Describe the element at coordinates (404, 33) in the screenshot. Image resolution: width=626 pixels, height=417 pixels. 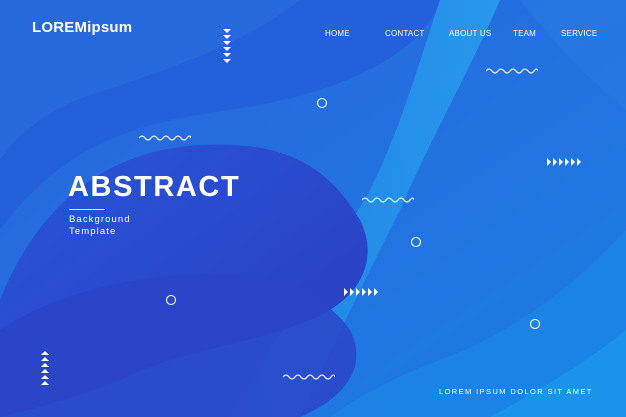
I see `nav-item-contact: CONTACT` at that location.